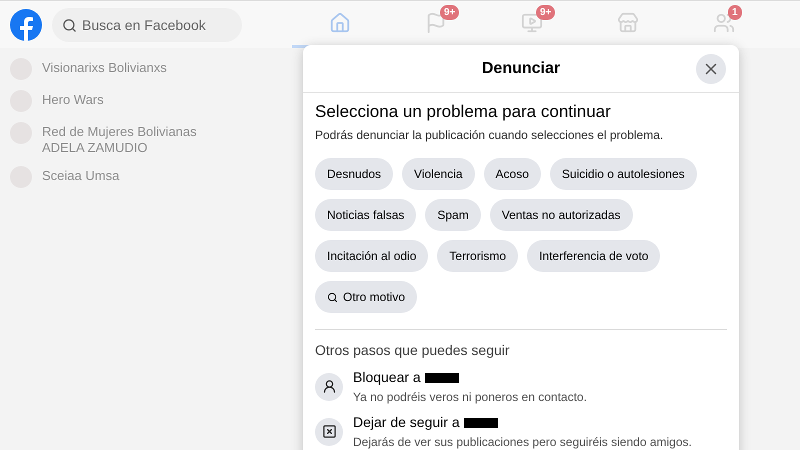  Describe the element at coordinates (406, 422) in the screenshot. I see `action-title: Dejar de seguir a` at that location.